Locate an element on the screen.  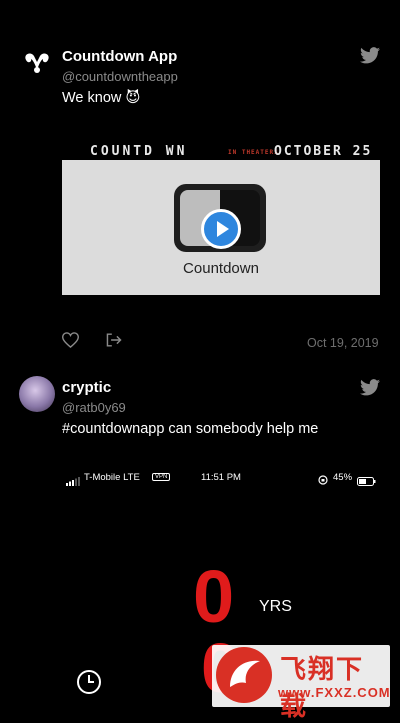
heart-icon is located at coordinates (70, 342).